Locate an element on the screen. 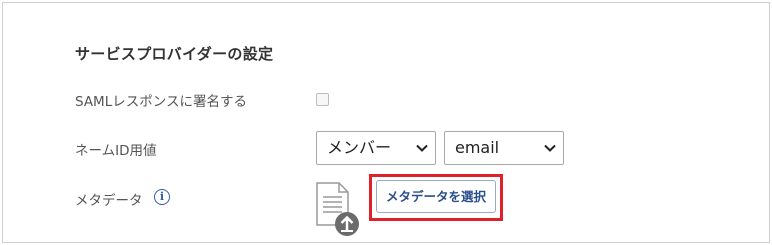  document-upload-icon is located at coordinates (339, 209).